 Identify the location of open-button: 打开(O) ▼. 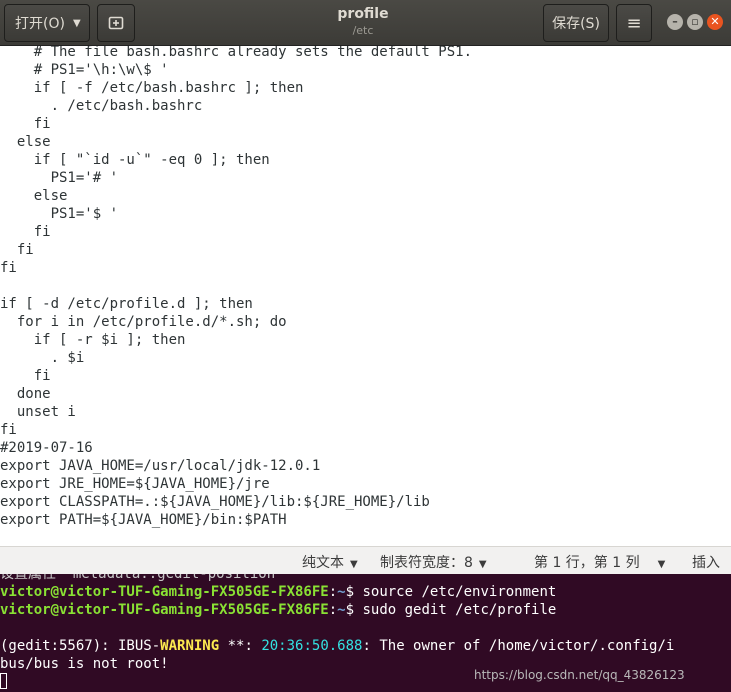
(47, 23).